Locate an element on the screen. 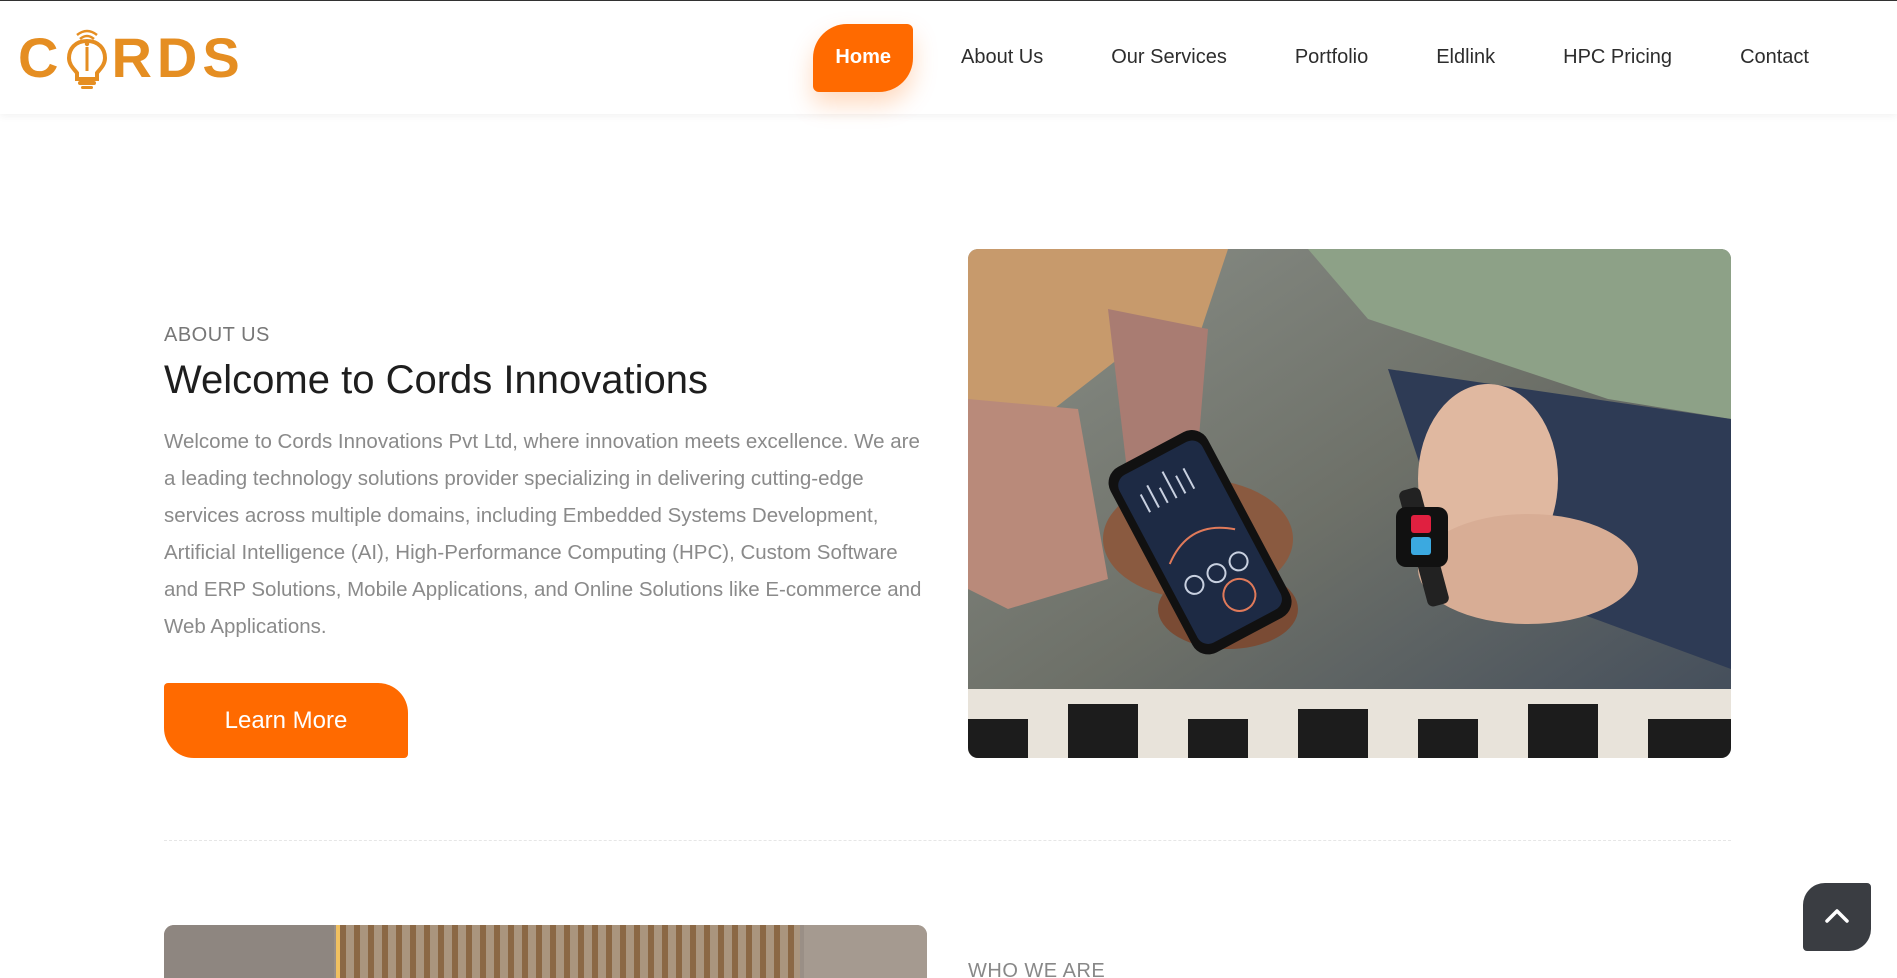 The width and height of the screenshot is (1897, 978). team-image is located at coordinates (545, 951).